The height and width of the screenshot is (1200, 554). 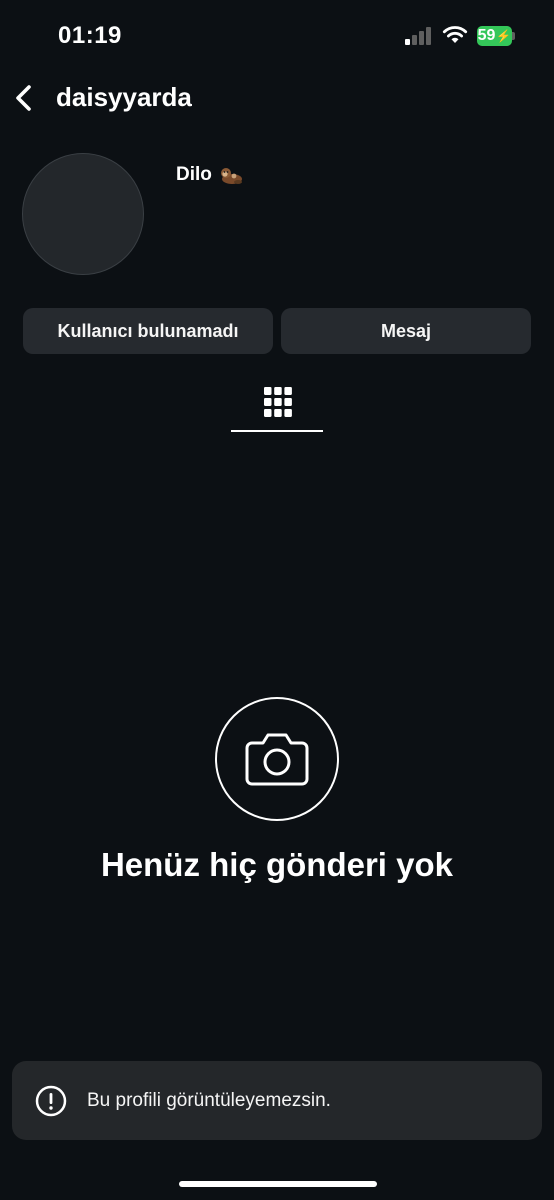 What do you see at coordinates (504, 36) in the screenshot?
I see `charging-bolt-icon: ⚡` at bounding box center [504, 36].